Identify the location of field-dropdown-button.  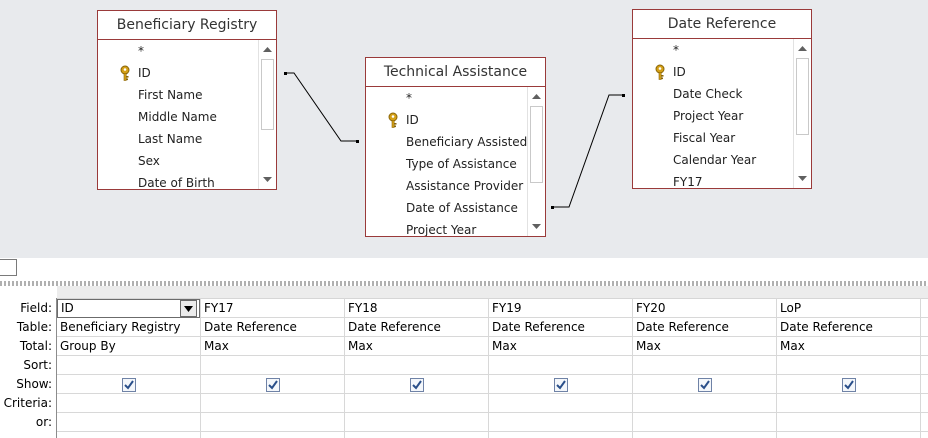
(188, 308).